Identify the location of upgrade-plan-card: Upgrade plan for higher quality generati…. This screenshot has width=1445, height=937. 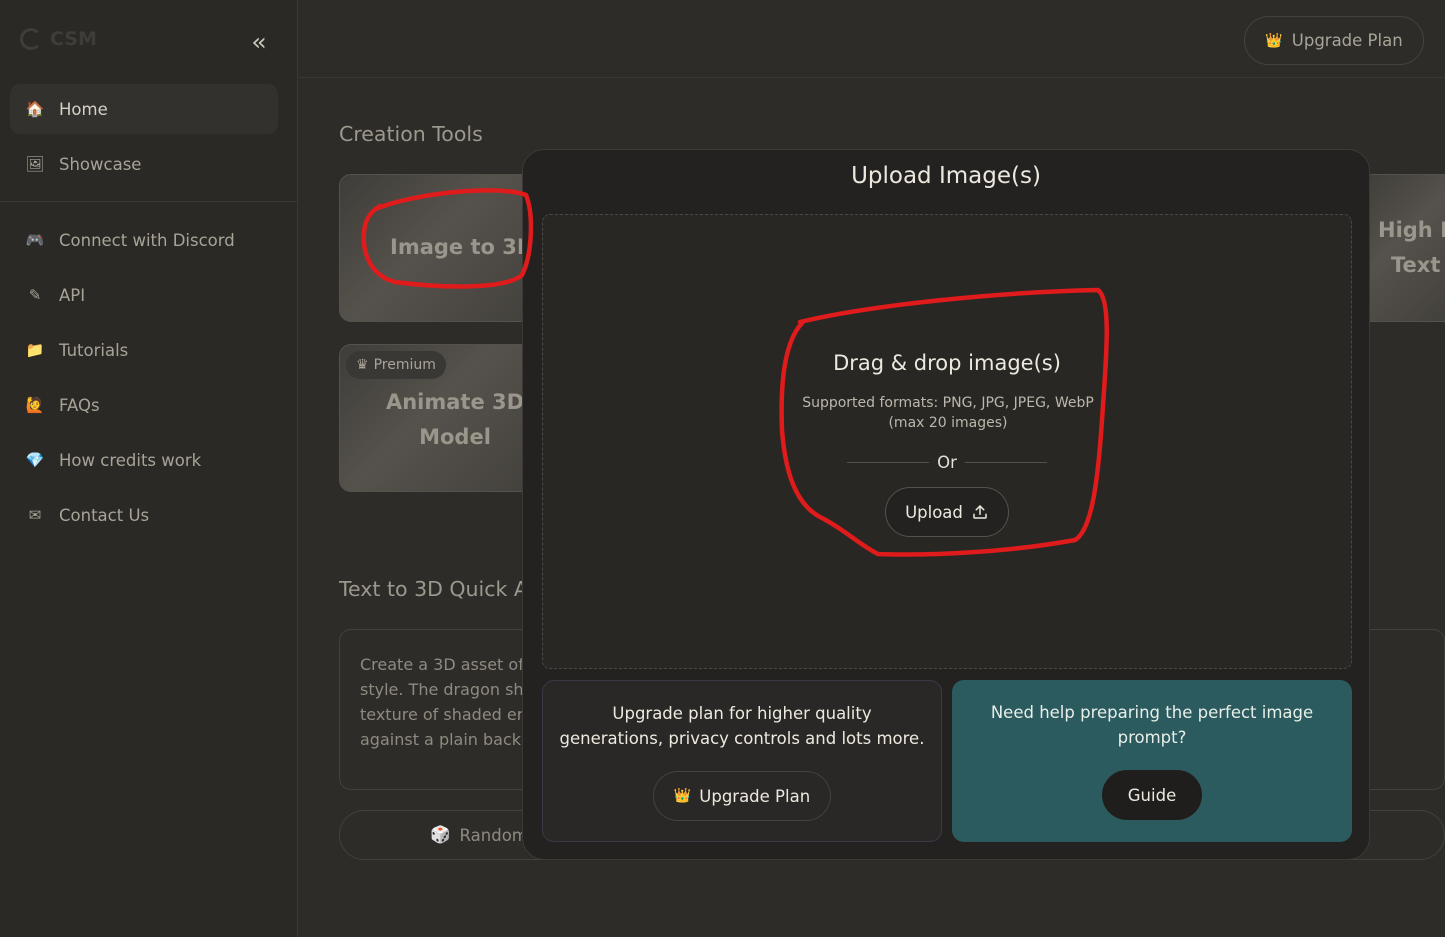
(742, 761).